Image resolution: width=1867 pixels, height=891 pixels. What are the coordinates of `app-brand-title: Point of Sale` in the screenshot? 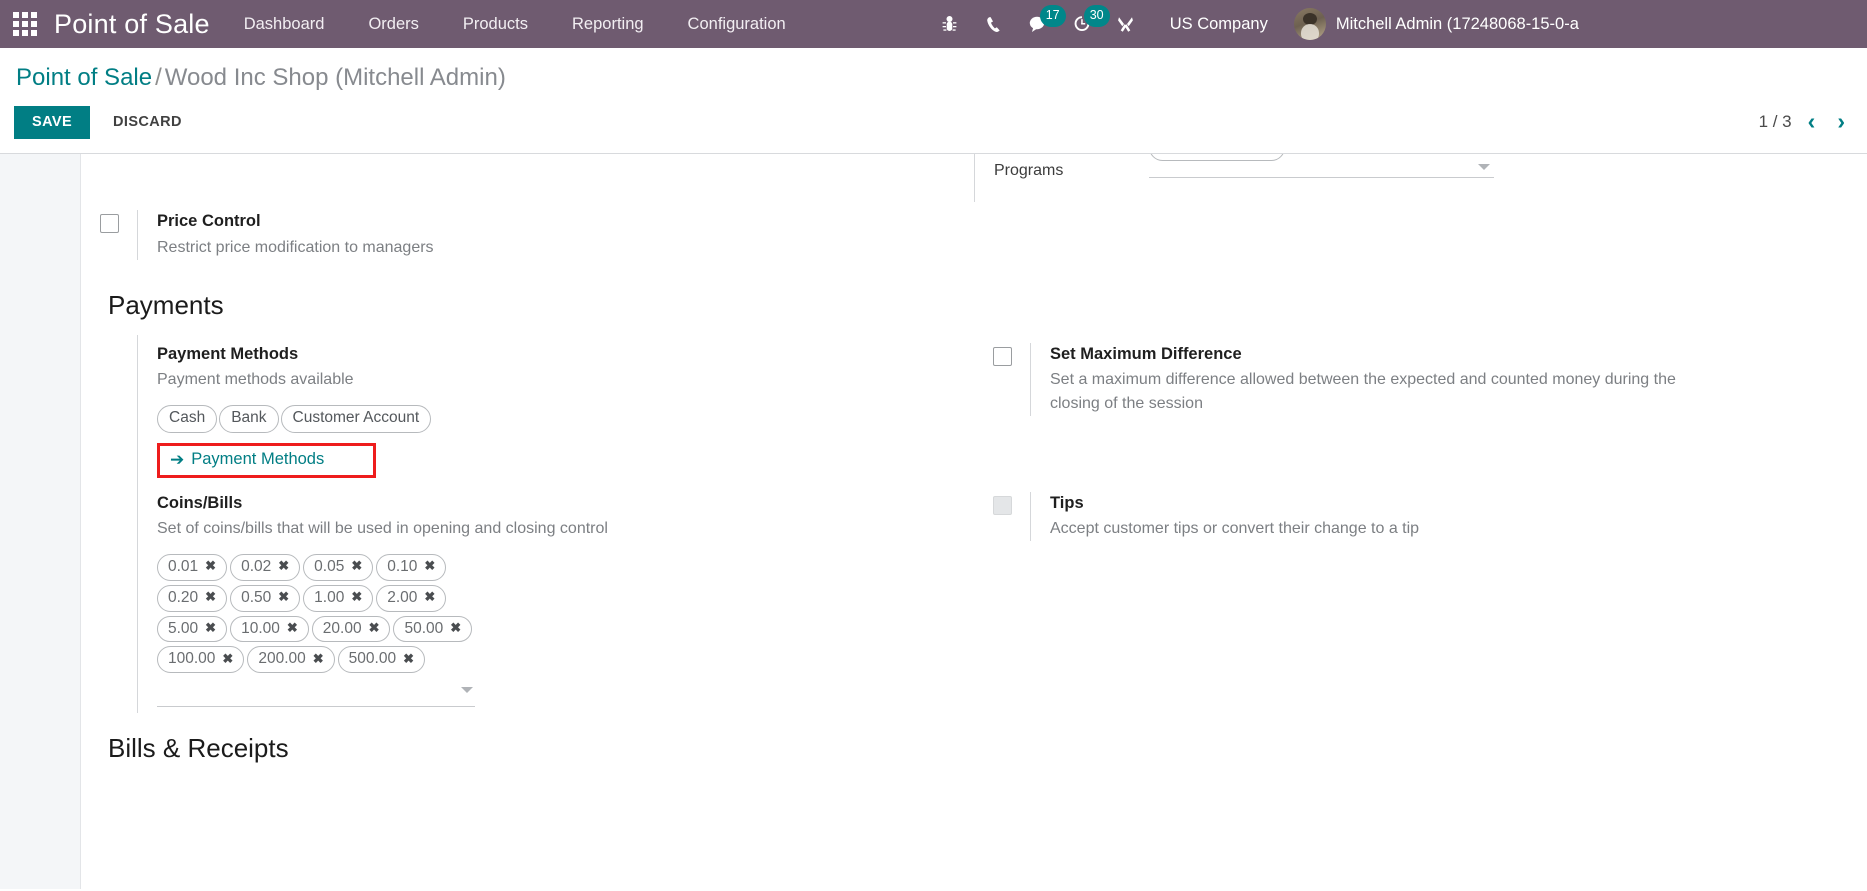 It's located at (135, 24).